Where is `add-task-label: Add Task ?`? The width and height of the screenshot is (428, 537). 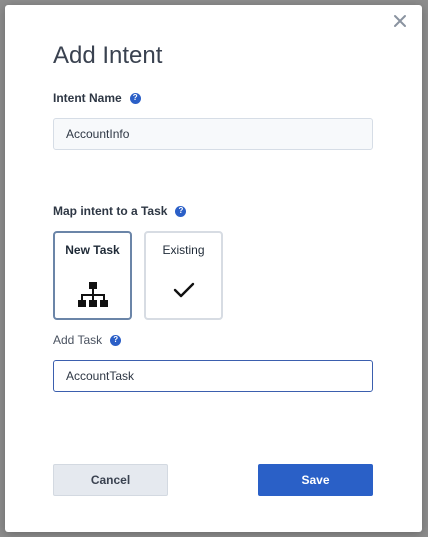
add-task-label: Add Task ? is located at coordinates (87, 340).